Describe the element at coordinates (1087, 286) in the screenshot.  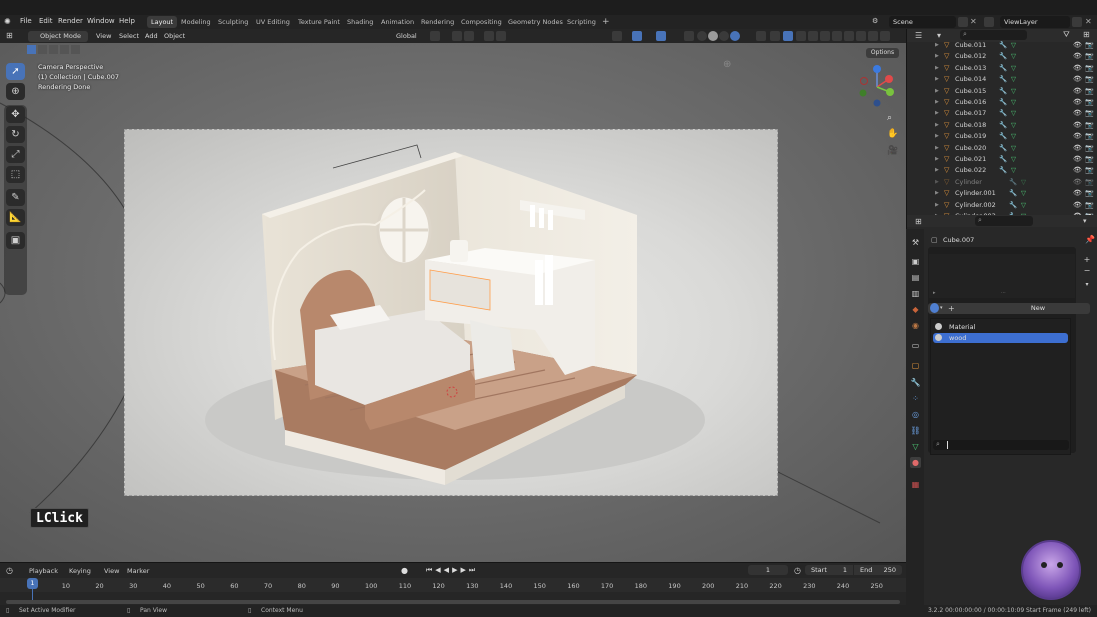
I see `slot-menu-icon: ▾` at that location.